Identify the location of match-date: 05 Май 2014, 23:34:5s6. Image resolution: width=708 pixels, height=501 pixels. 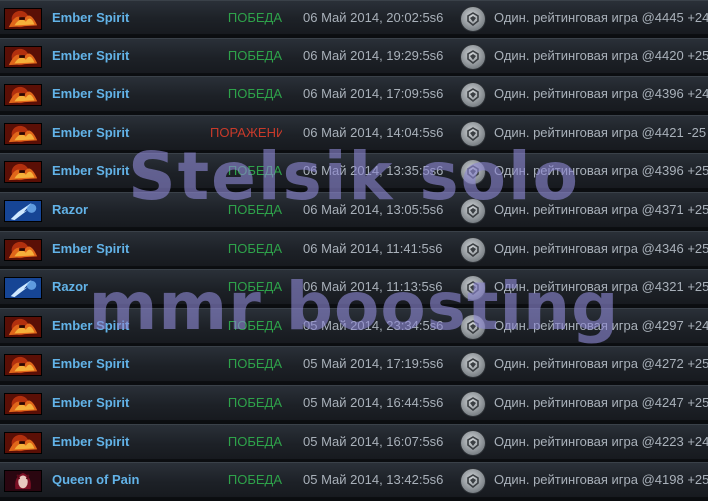
(373, 325).